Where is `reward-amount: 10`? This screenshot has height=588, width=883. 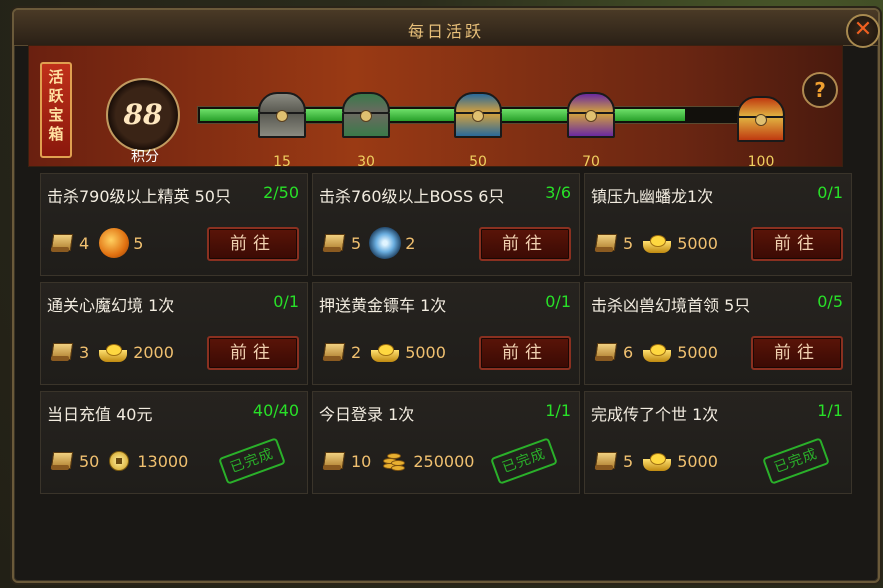 reward-amount: 10 is located at coordinates (361, 461).